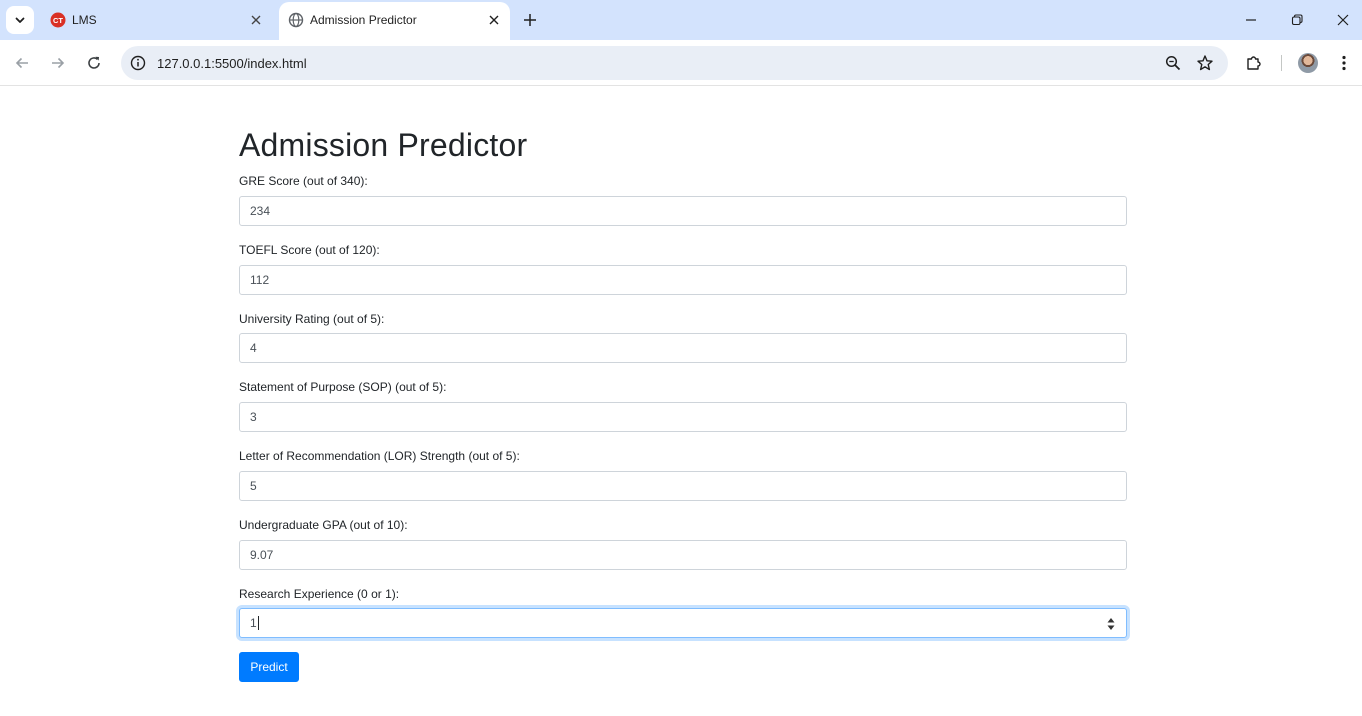  I want to click on restore-icon, so click(1297, 20).